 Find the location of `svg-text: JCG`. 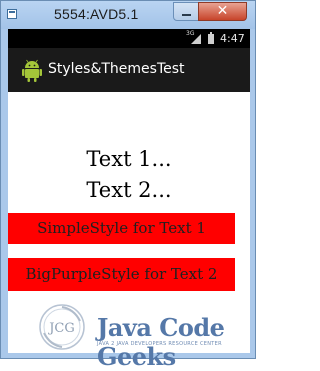

svg-text: JCG is located at coordinates (61, 328).